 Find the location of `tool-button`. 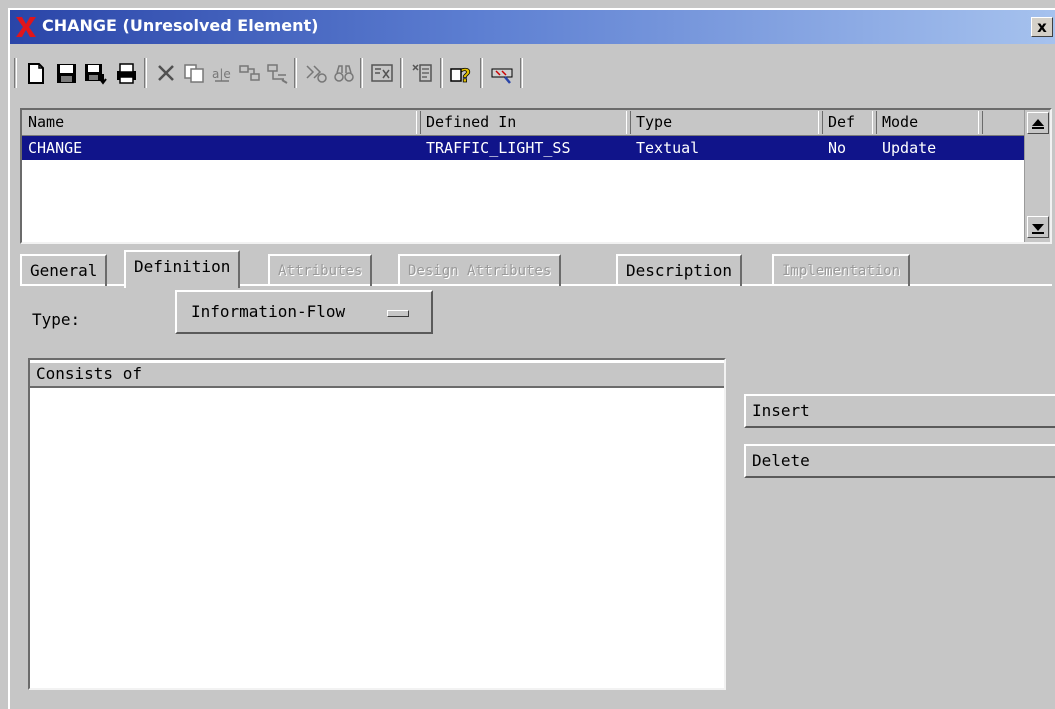

tool-button is located at coordinates (502, 73).